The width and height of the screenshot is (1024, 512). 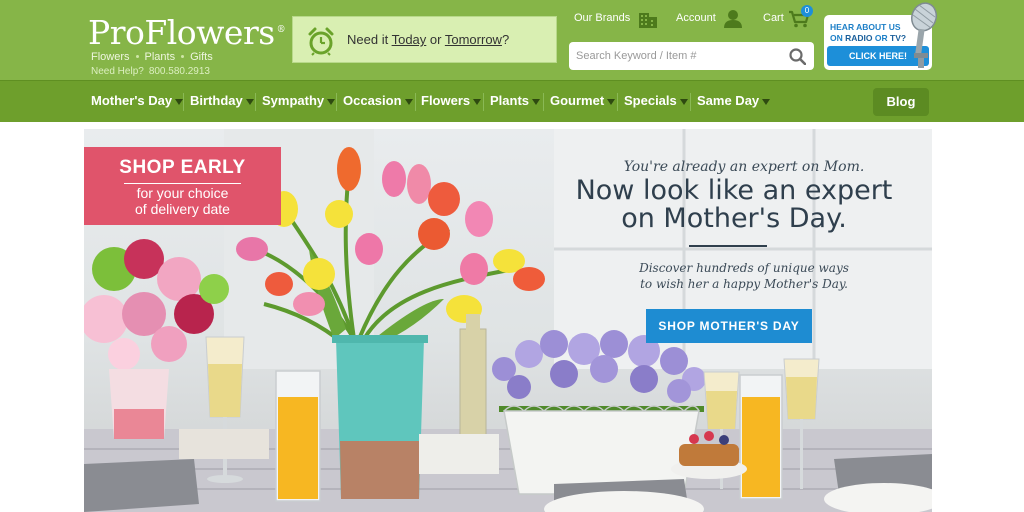 I want to click on nav-gourmet-label: Gourmet, so click(x=577, y=100).